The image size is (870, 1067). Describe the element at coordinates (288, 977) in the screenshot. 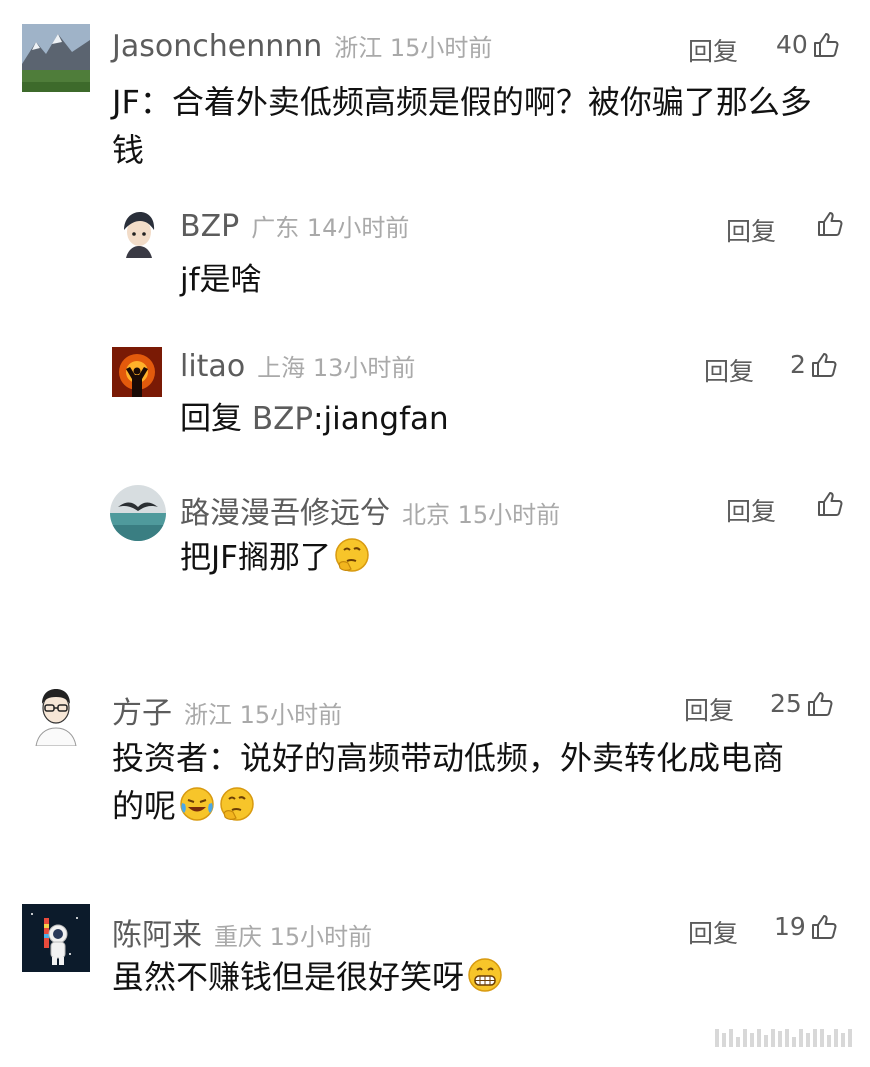

I see `comment-content: 虽然不赚钱但是很好笑呀` at that location.